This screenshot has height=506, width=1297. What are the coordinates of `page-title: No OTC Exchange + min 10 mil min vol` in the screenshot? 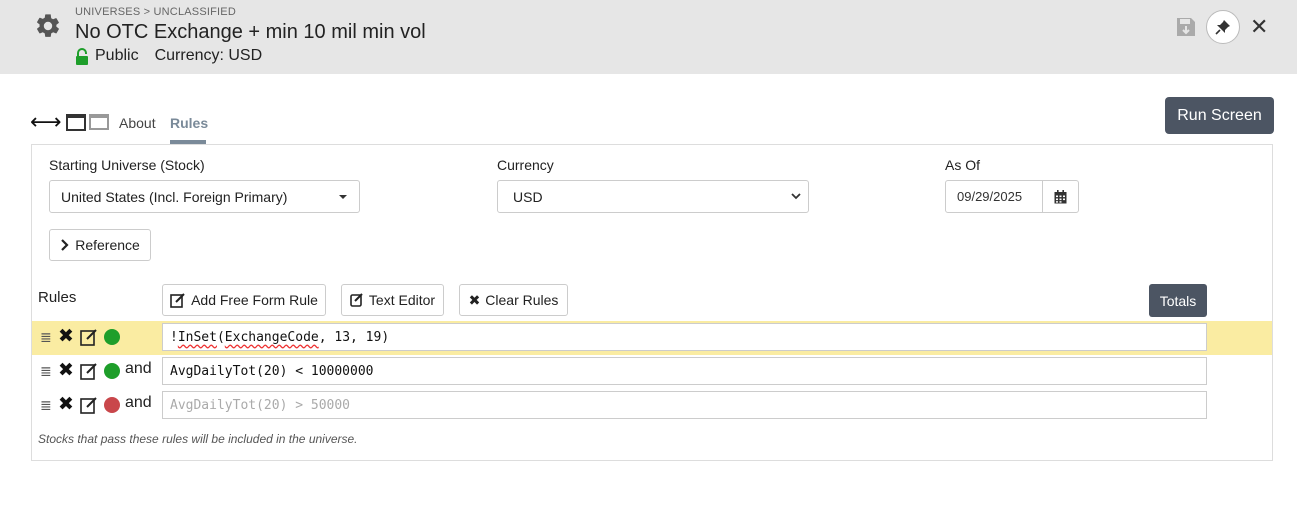 It's located at (250, 32).